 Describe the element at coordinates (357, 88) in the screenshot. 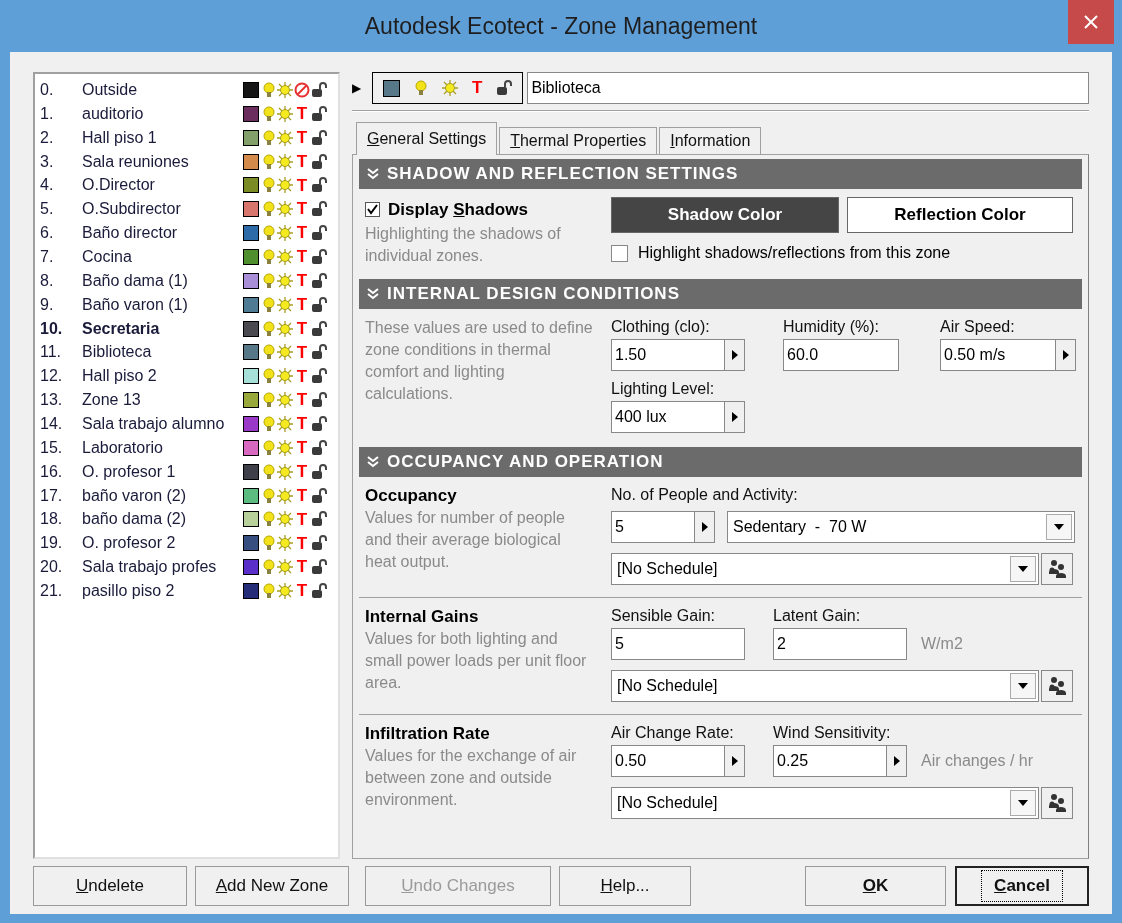

I see `expand-arrow: ▶` at that location.